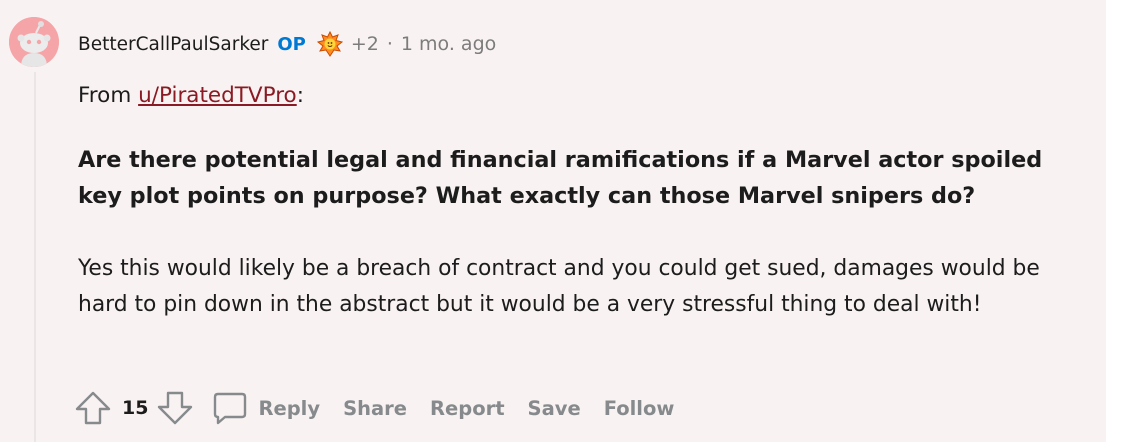 This screenshot has width=1144, height=442. I want to click on comment-header: BetterCallPaulSarker OP +2 · 1 mo. ago, so click(287, 44).